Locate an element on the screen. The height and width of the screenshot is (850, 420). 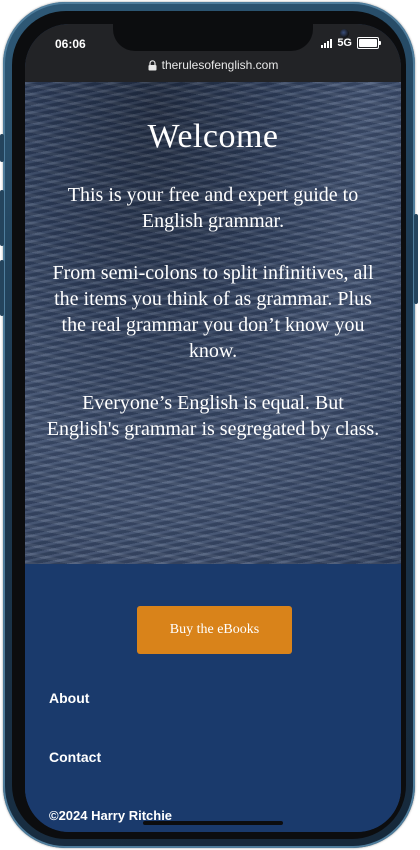
status-time: 06:06 is located at coordinates (70, 44).